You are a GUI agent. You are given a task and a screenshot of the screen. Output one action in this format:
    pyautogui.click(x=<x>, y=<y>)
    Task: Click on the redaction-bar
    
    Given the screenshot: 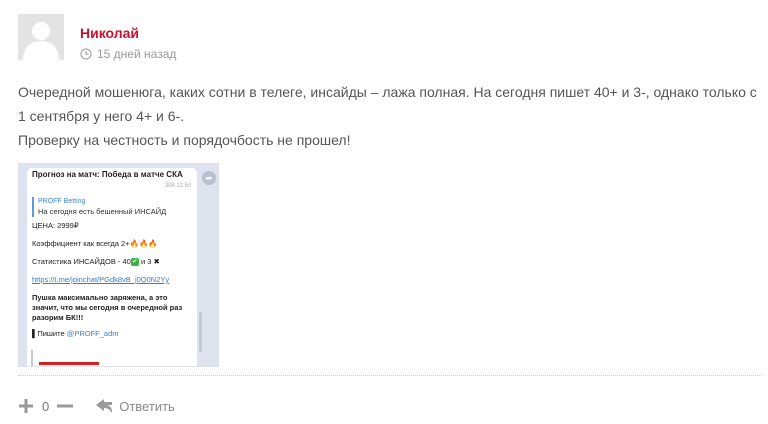 What is the action you would take?
    pyautogui.click(x=69, y=363)
    